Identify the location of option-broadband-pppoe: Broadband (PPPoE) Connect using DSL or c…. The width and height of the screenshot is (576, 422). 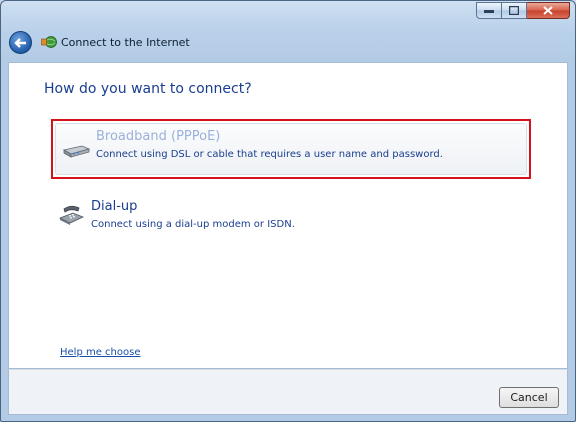
(291, 149).